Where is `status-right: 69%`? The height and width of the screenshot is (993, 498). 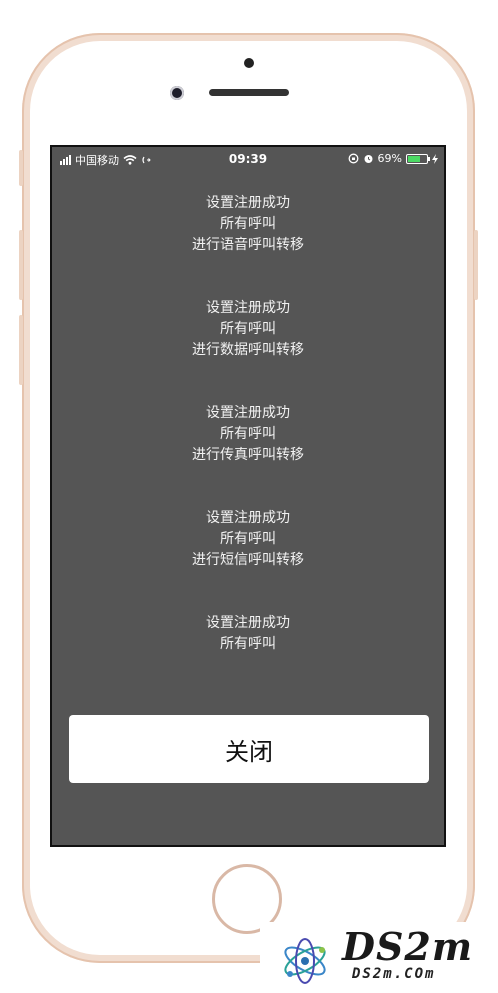
status-right: 69% is located at coordinates (393, 158).